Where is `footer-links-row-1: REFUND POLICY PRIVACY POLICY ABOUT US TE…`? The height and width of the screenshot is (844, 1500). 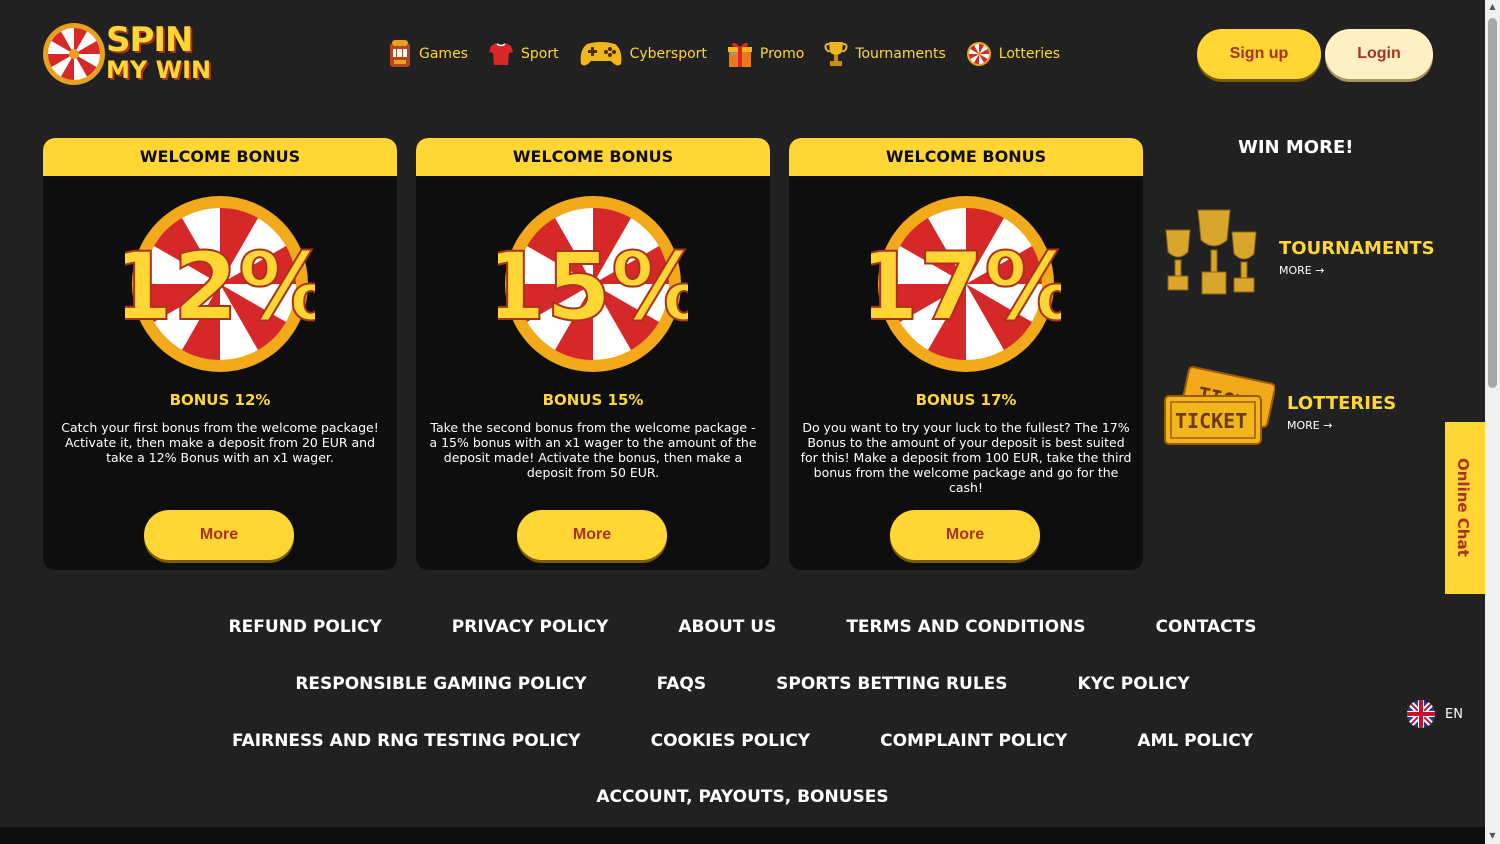
footer-links-row-1: REFUND POLICY PRIVACY POLICY ABOUT US TE… is located at coordinates (742, 627).